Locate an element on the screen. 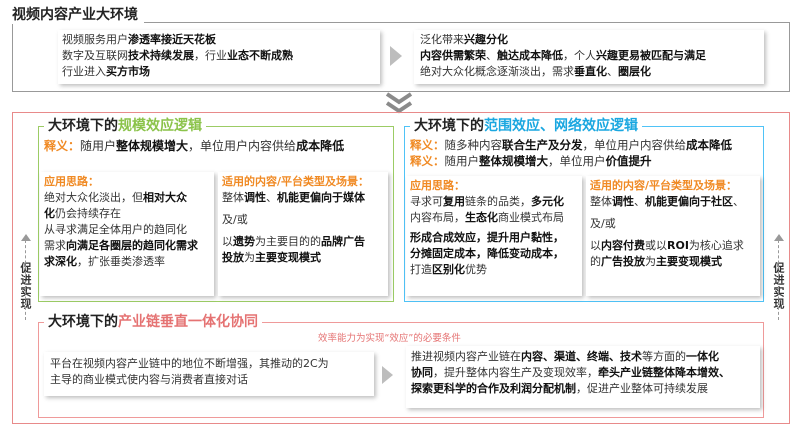  chevron-right-icon is located at coordinates (396, 56).